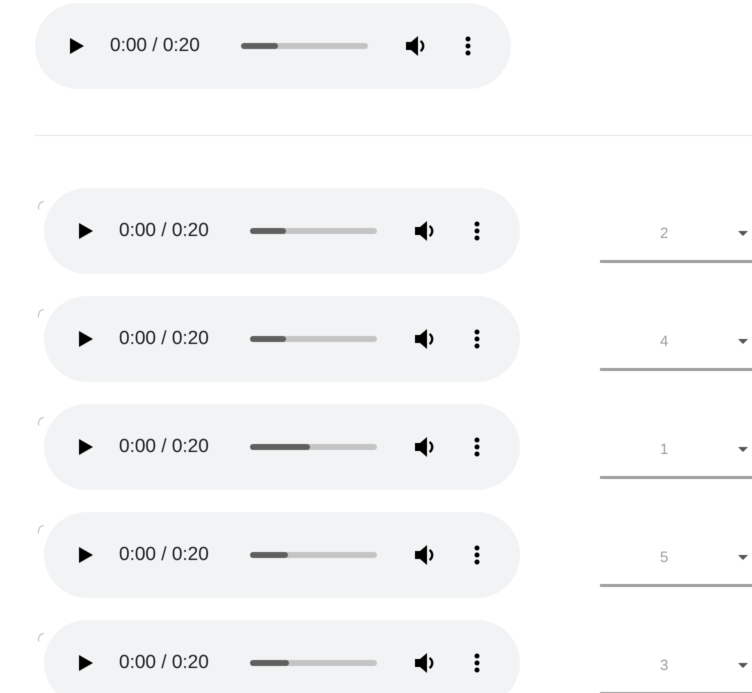 This screenshot has width=752, height=693. What do you see at coordinates (676, 348) in the screenshot?
I see `number-dropdown: 4` at bounding box center [676, 348].